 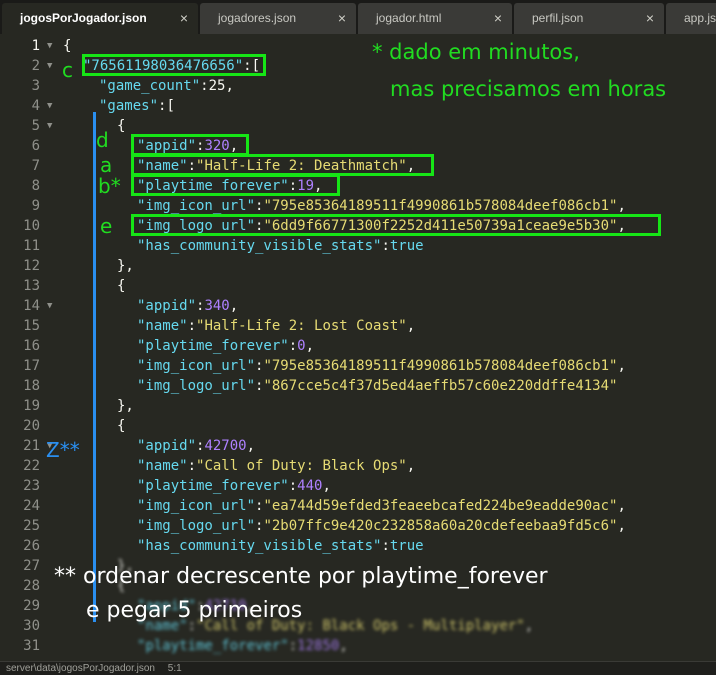 What do you see at coordinates (31, 226) in the screenshot?
I see `line-number: 10` at bounding box center [31, 226].